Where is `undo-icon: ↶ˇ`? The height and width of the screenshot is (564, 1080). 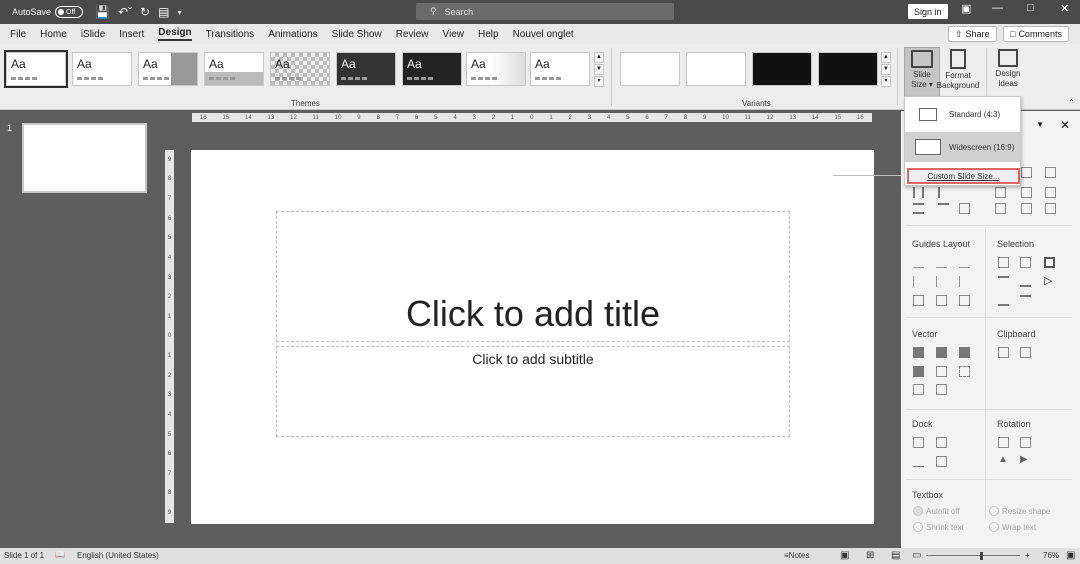
undo-icon: ↶ˇ is located at coordinates (125, 12).